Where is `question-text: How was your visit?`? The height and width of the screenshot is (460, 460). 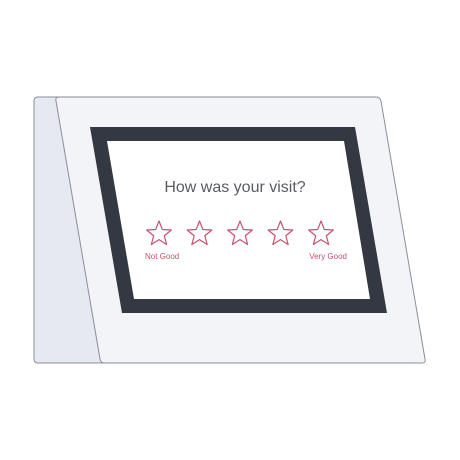 question-text: How was your visit? is located at coordinates (234, 187).